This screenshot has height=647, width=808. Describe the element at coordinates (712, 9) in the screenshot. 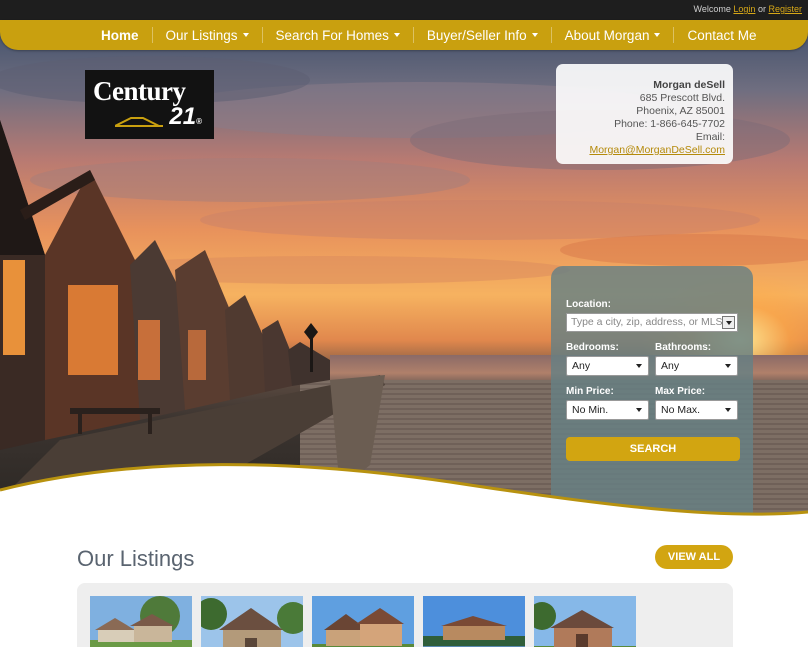

I see `welcome-label: Welcome` at that location.